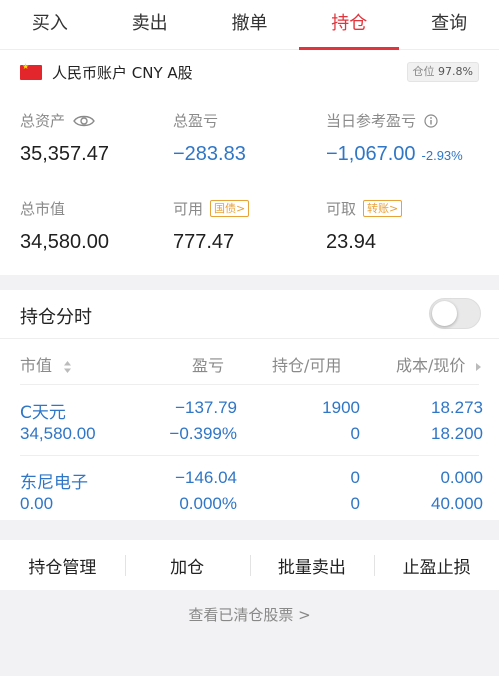 The width and height of the screenshot is (499, 676). Describe the element at coordinates (43, 209) in the screenshot. I see `market-value-label: 总市值` at that location.